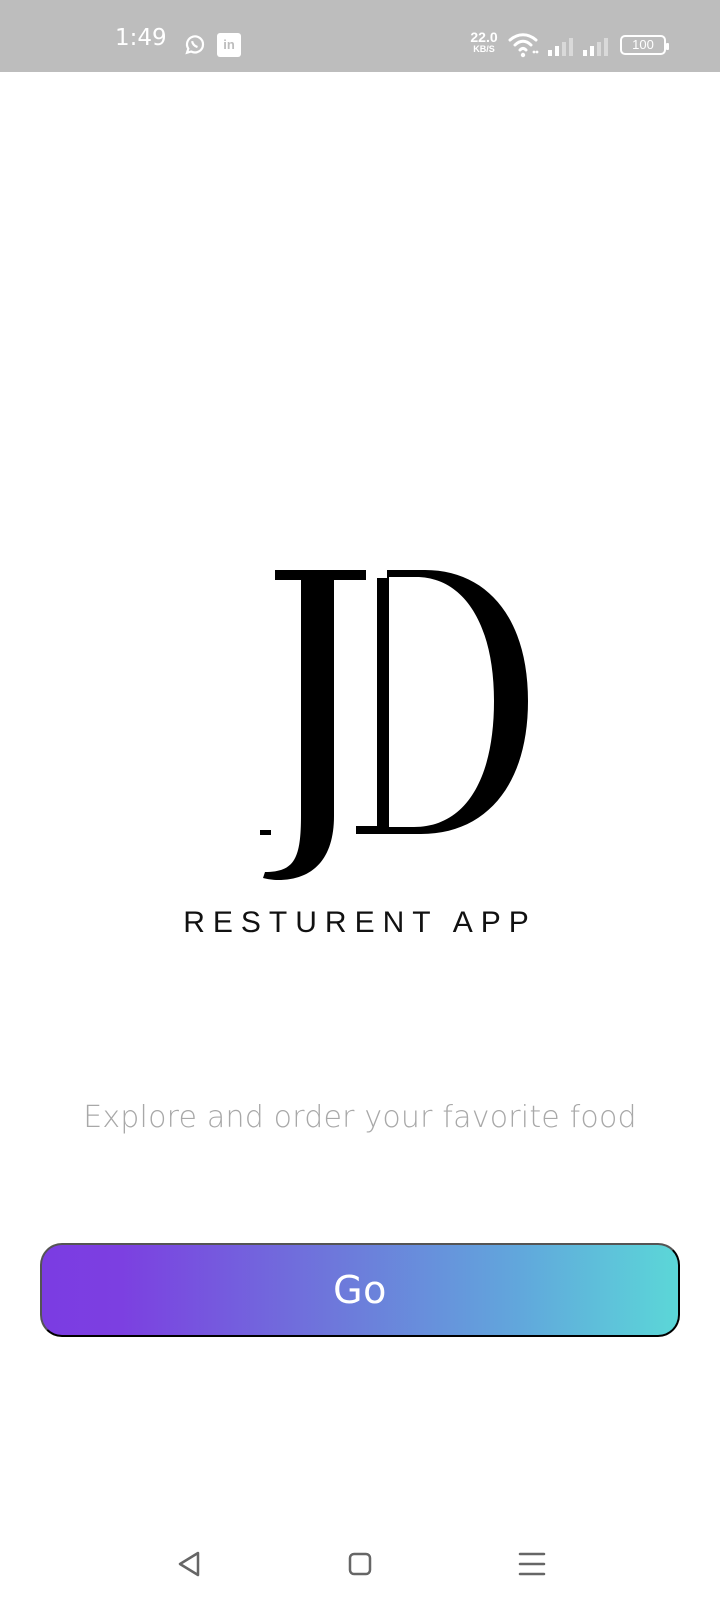 Image resolution: width=720 pixels, height=1600 pixels. What do you see at coordinates (195, 45) in the screenshot?
I see `whatsapp-icon` at bounding box center [195, 45].